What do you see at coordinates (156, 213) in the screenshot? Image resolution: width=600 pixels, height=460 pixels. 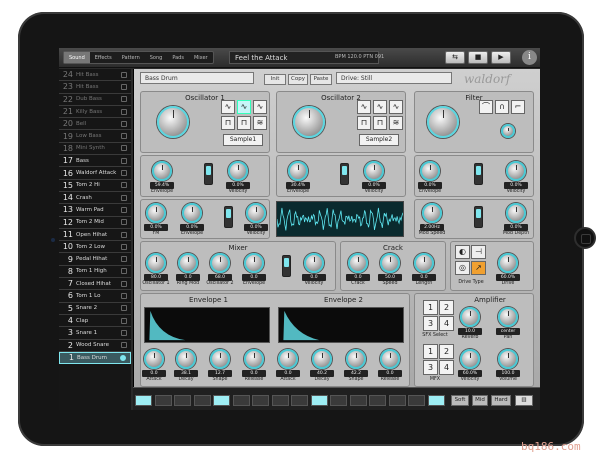 I see `fm-knob` at bounding box center [156, 213].